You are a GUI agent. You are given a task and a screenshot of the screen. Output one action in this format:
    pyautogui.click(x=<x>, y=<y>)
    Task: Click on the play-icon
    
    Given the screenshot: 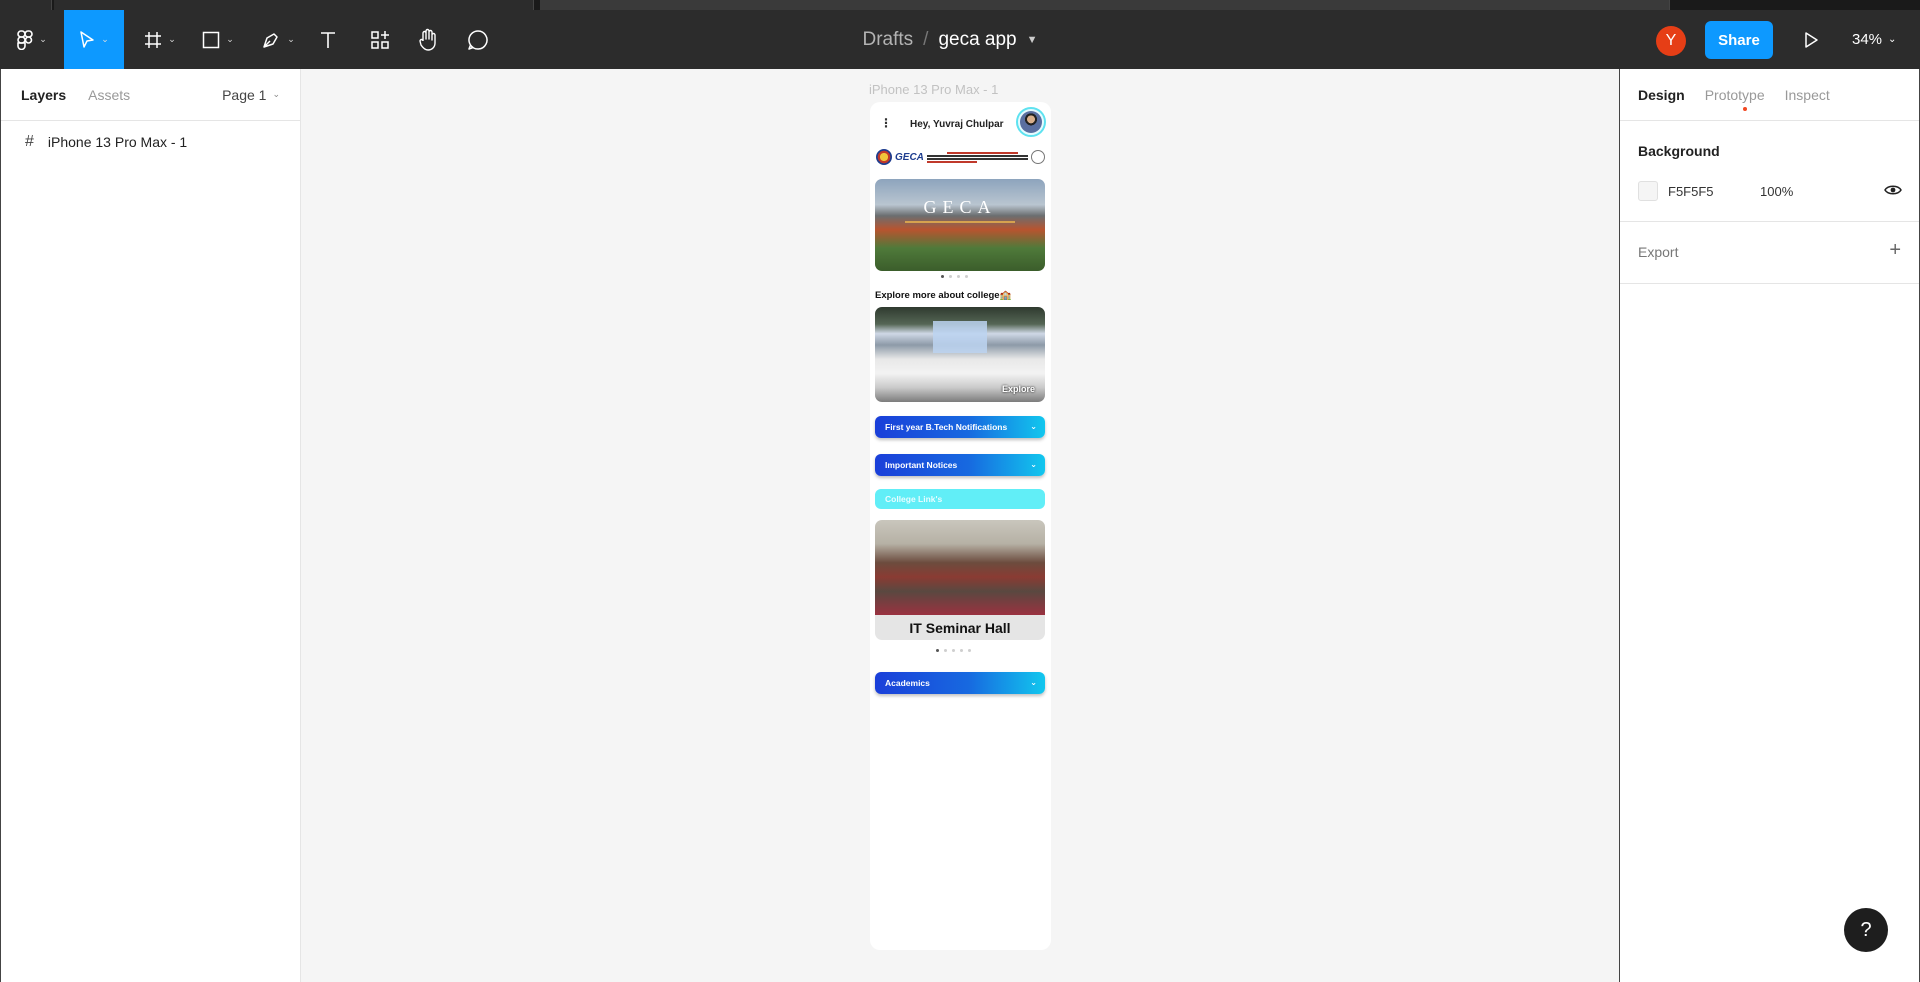 What is the action you would take?
    pyautogui.click(x=1811, y=40)
    